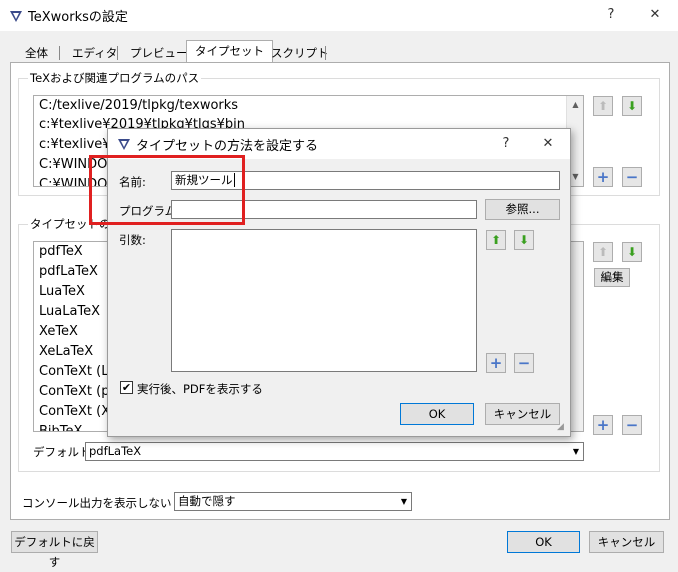 Image resolution: width=678 pixels, height=572 pixels. What do you see at coordinates (62, 291) in the screenshot?
I see `list-item: LuaTeX` at bounding box center [62, 291].